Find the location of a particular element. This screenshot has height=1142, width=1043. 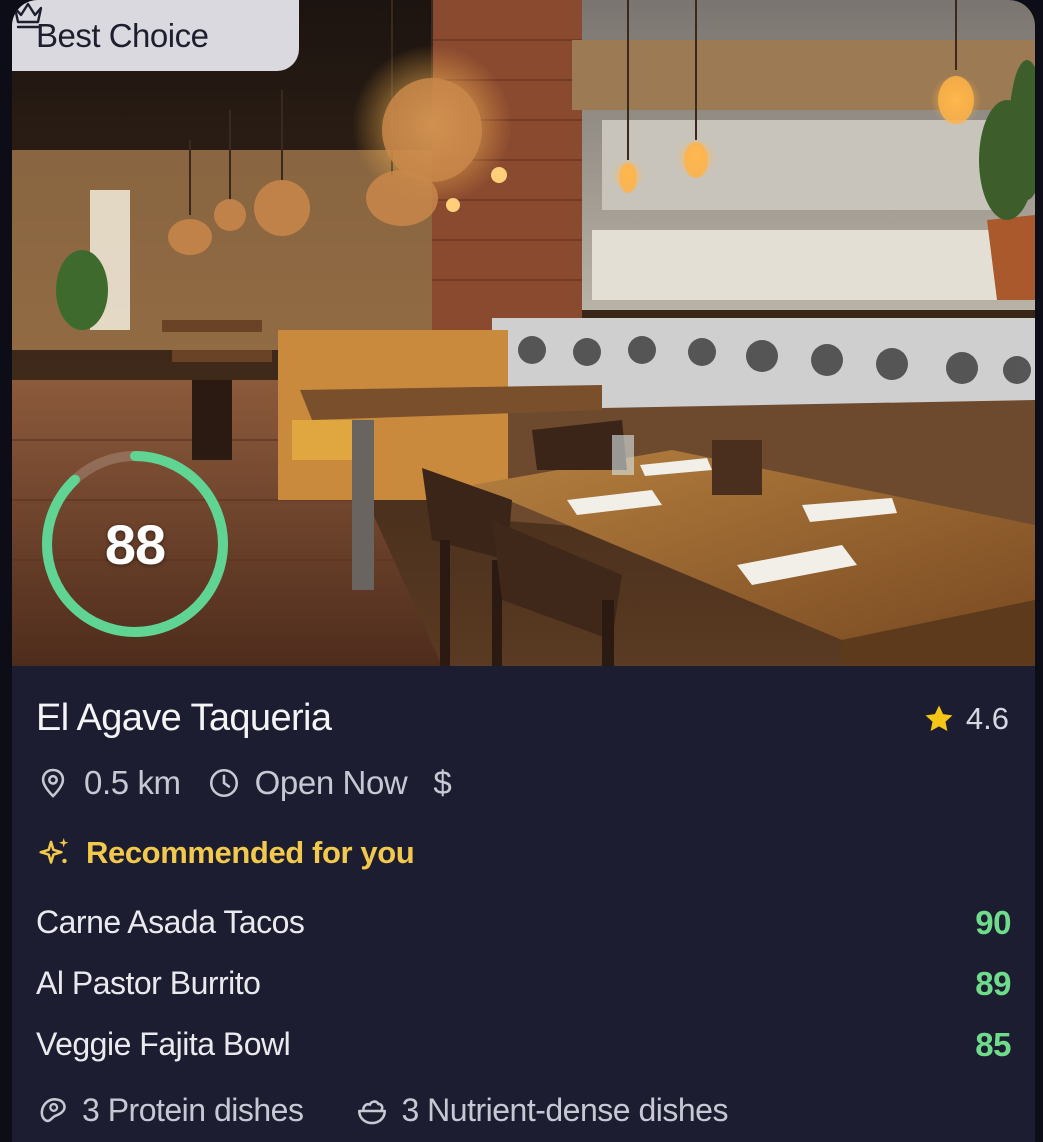

recommended-title: Recommended for you is located at coordinates (250, 852).